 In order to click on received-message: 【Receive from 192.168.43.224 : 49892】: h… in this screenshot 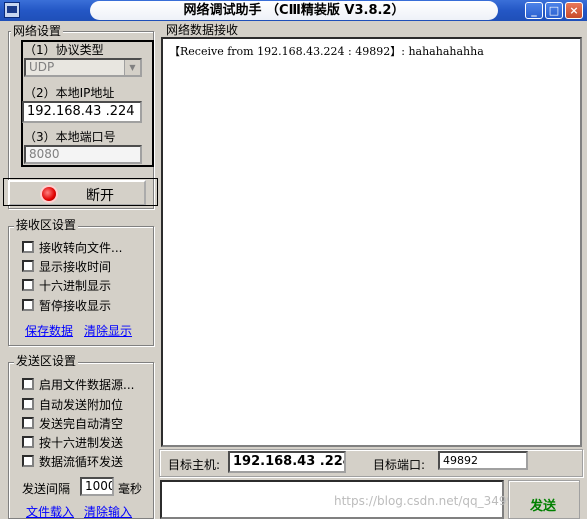, I will do `click(326, 51)`.